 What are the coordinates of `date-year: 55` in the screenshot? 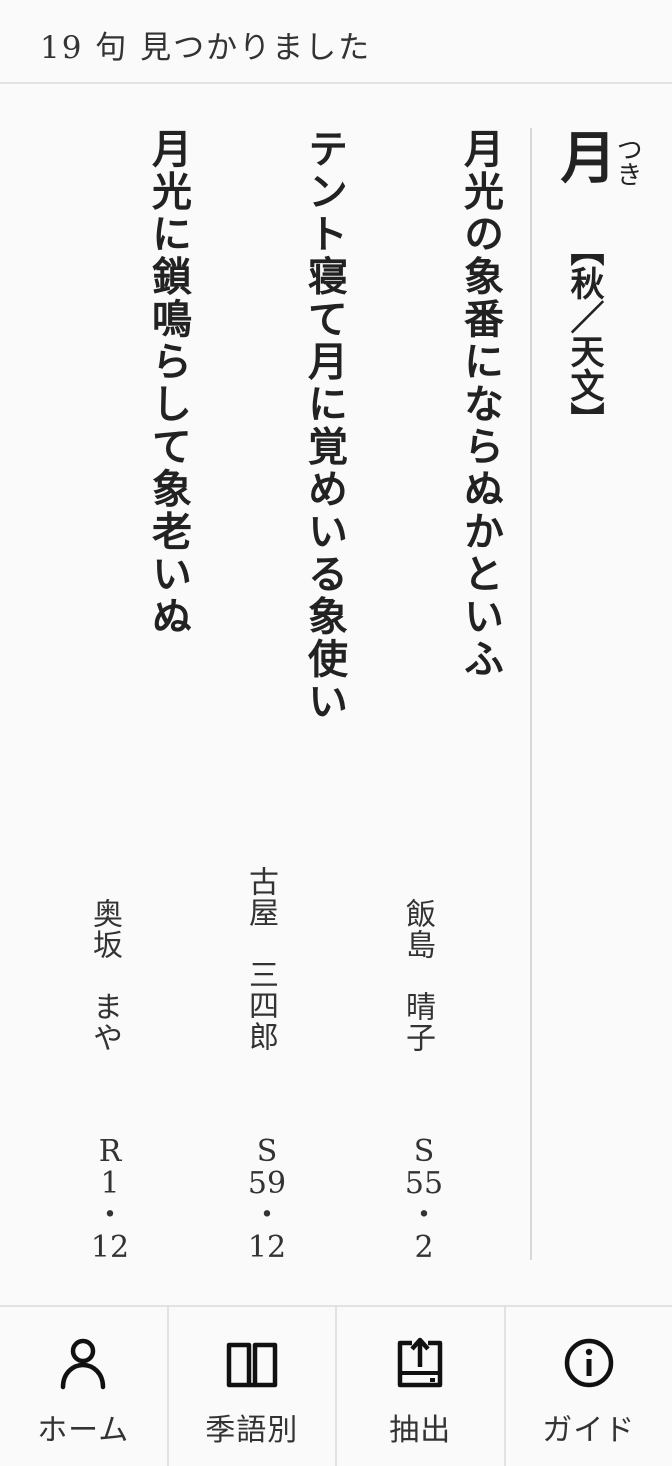 It's located at (424, 1183).